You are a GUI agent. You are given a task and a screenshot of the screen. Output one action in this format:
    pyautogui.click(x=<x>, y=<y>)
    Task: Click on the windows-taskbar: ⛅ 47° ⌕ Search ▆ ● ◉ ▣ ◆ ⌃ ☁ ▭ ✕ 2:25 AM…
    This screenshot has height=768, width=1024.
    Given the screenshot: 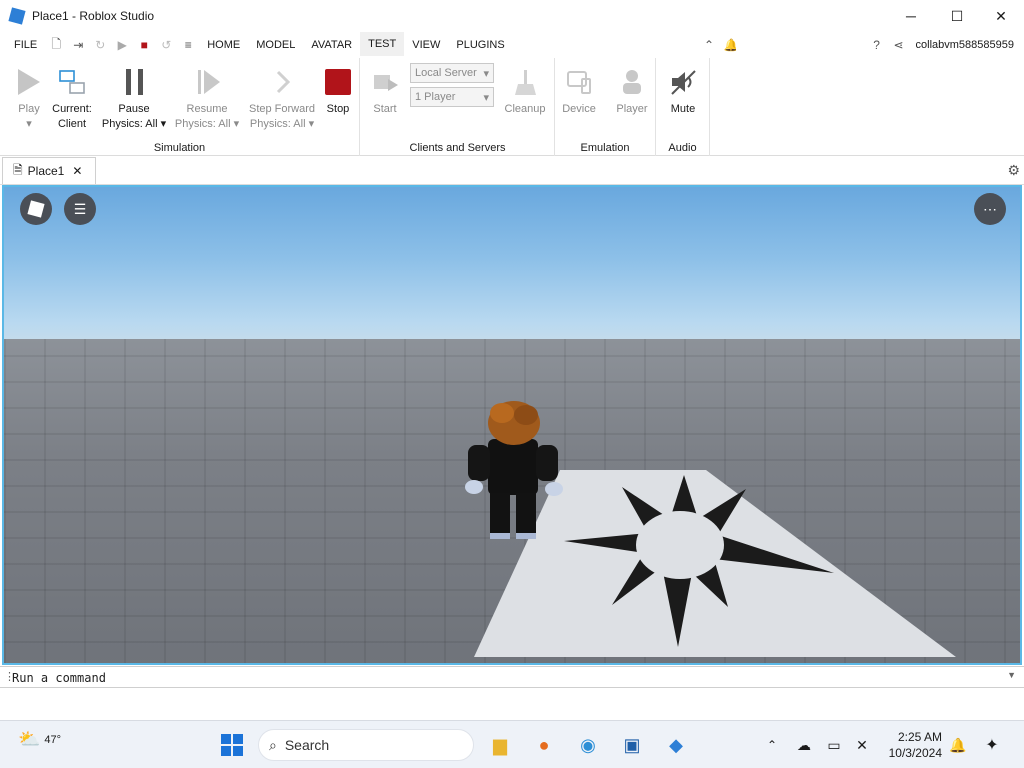 What is the action you would take?
    pyautogui.click(x=512, y=744)
    